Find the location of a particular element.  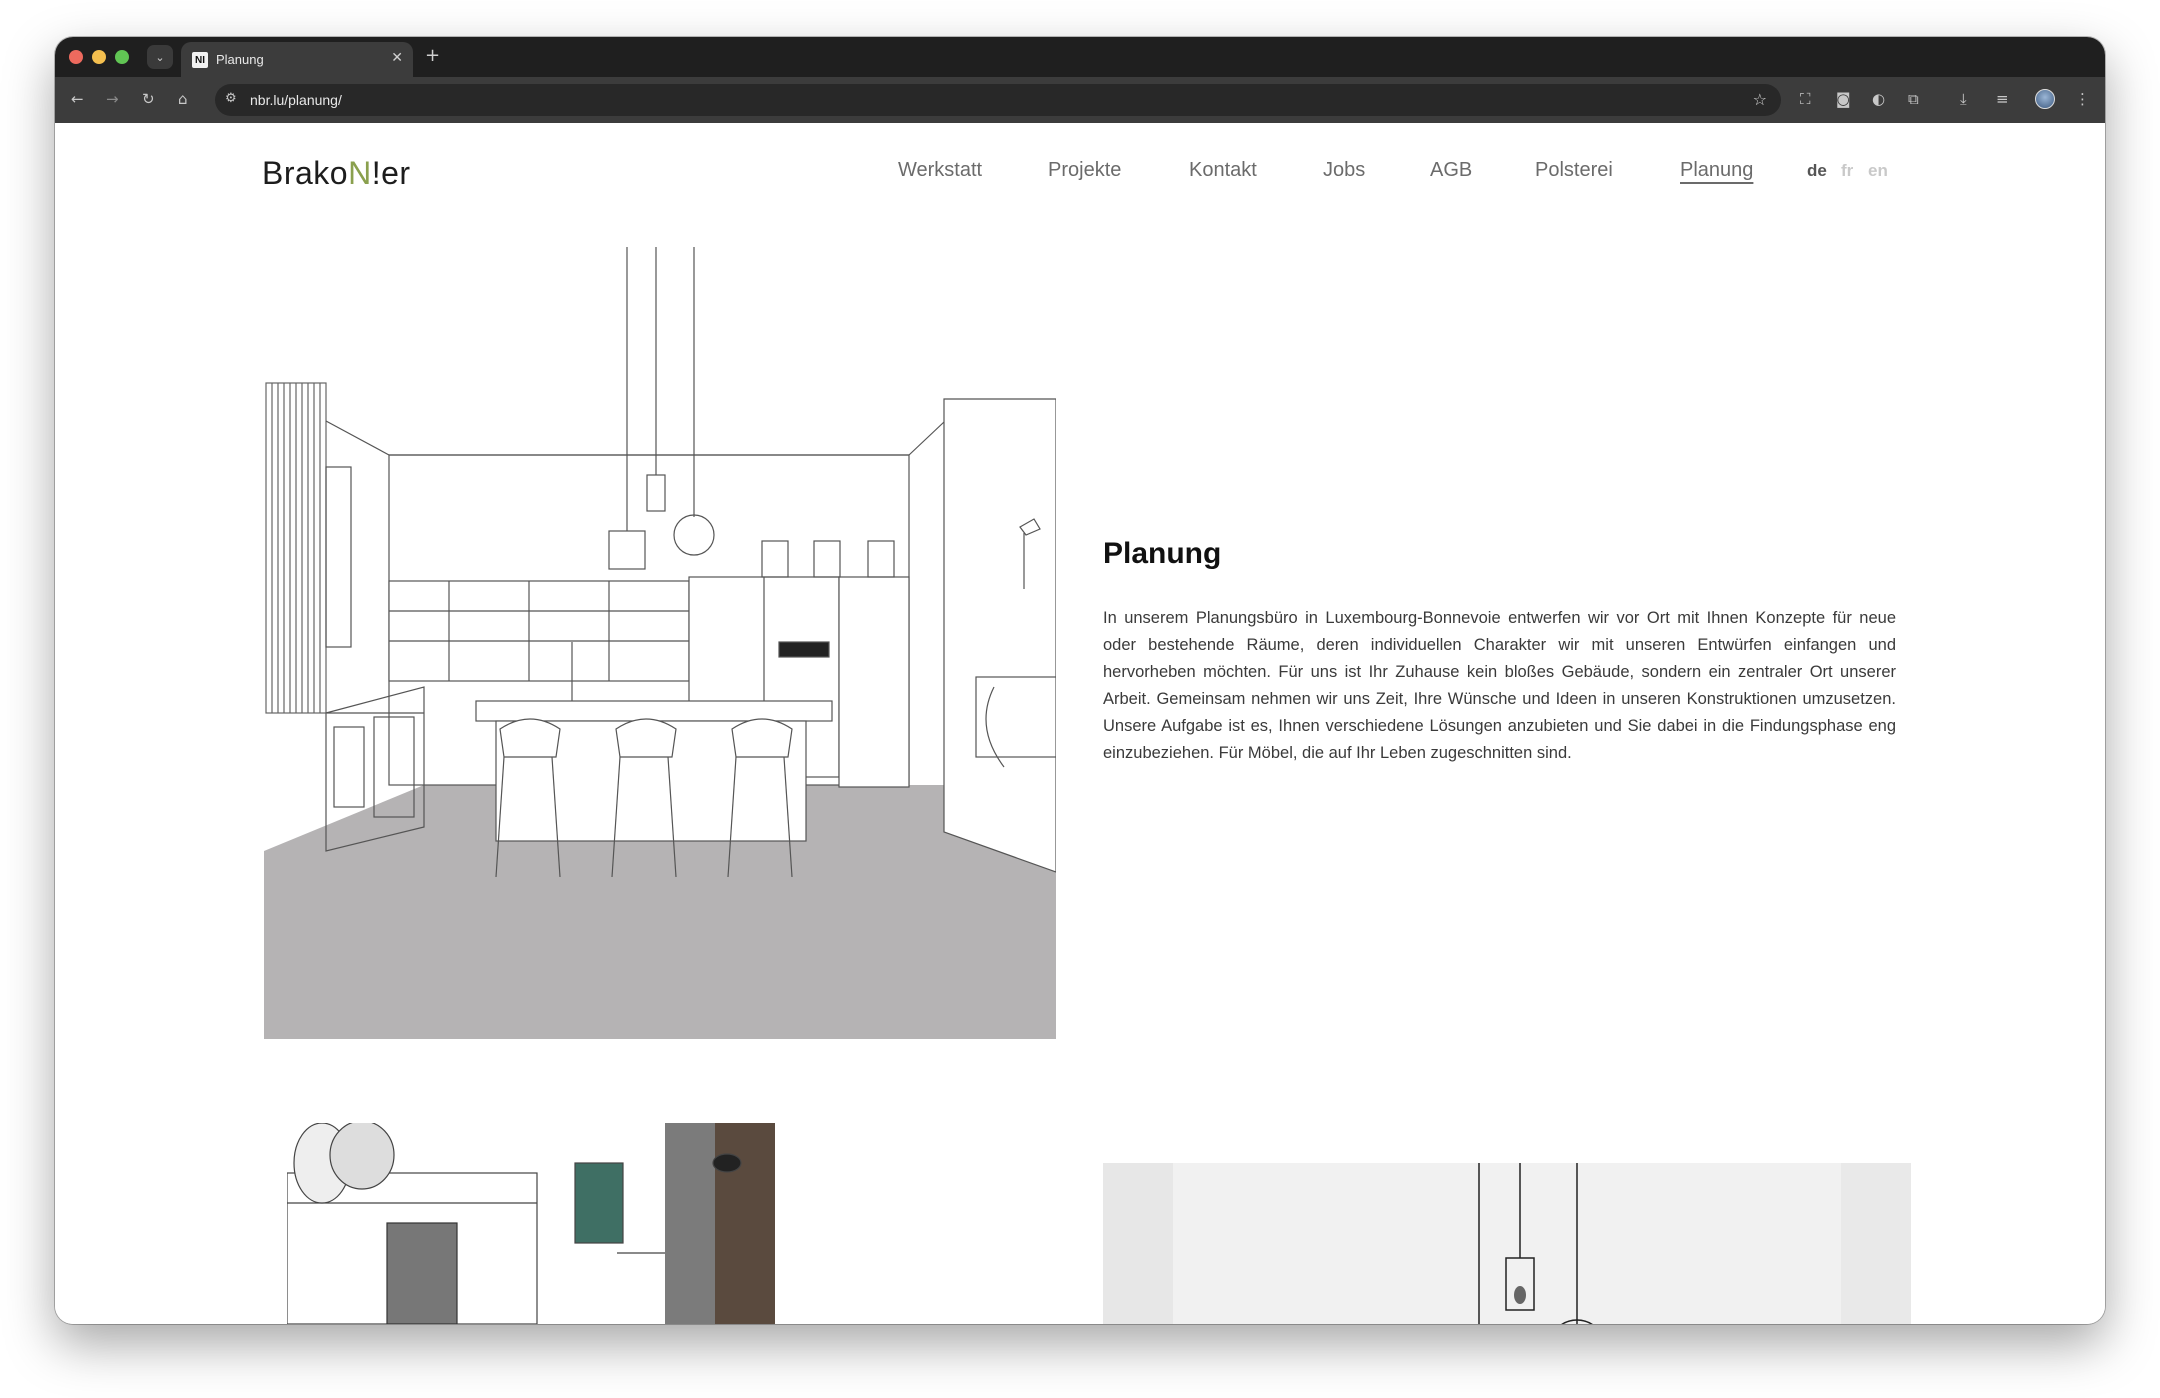

contrast-icon: ◐ is located at coordinates (1878, 99).